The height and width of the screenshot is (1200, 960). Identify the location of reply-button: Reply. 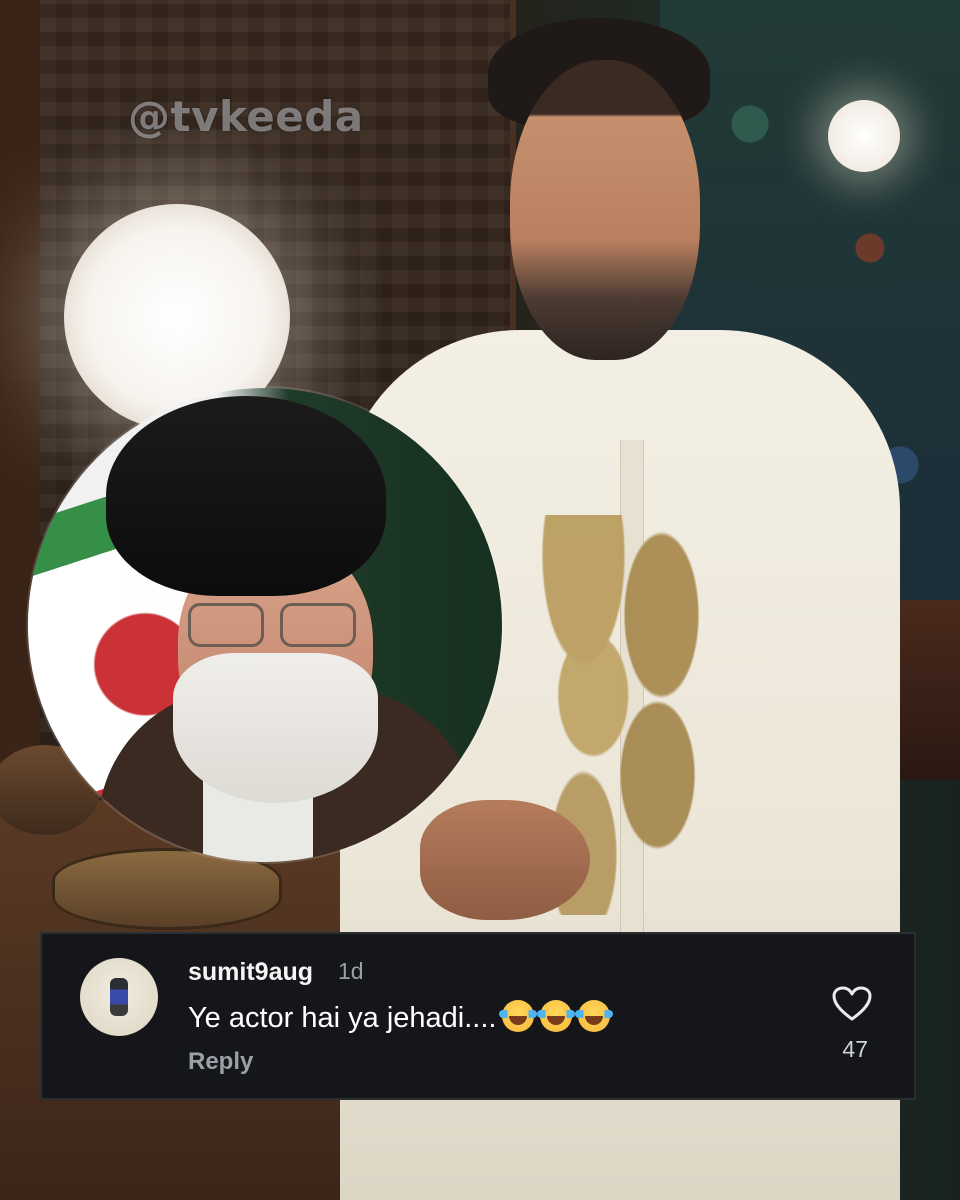
(220, 1062).